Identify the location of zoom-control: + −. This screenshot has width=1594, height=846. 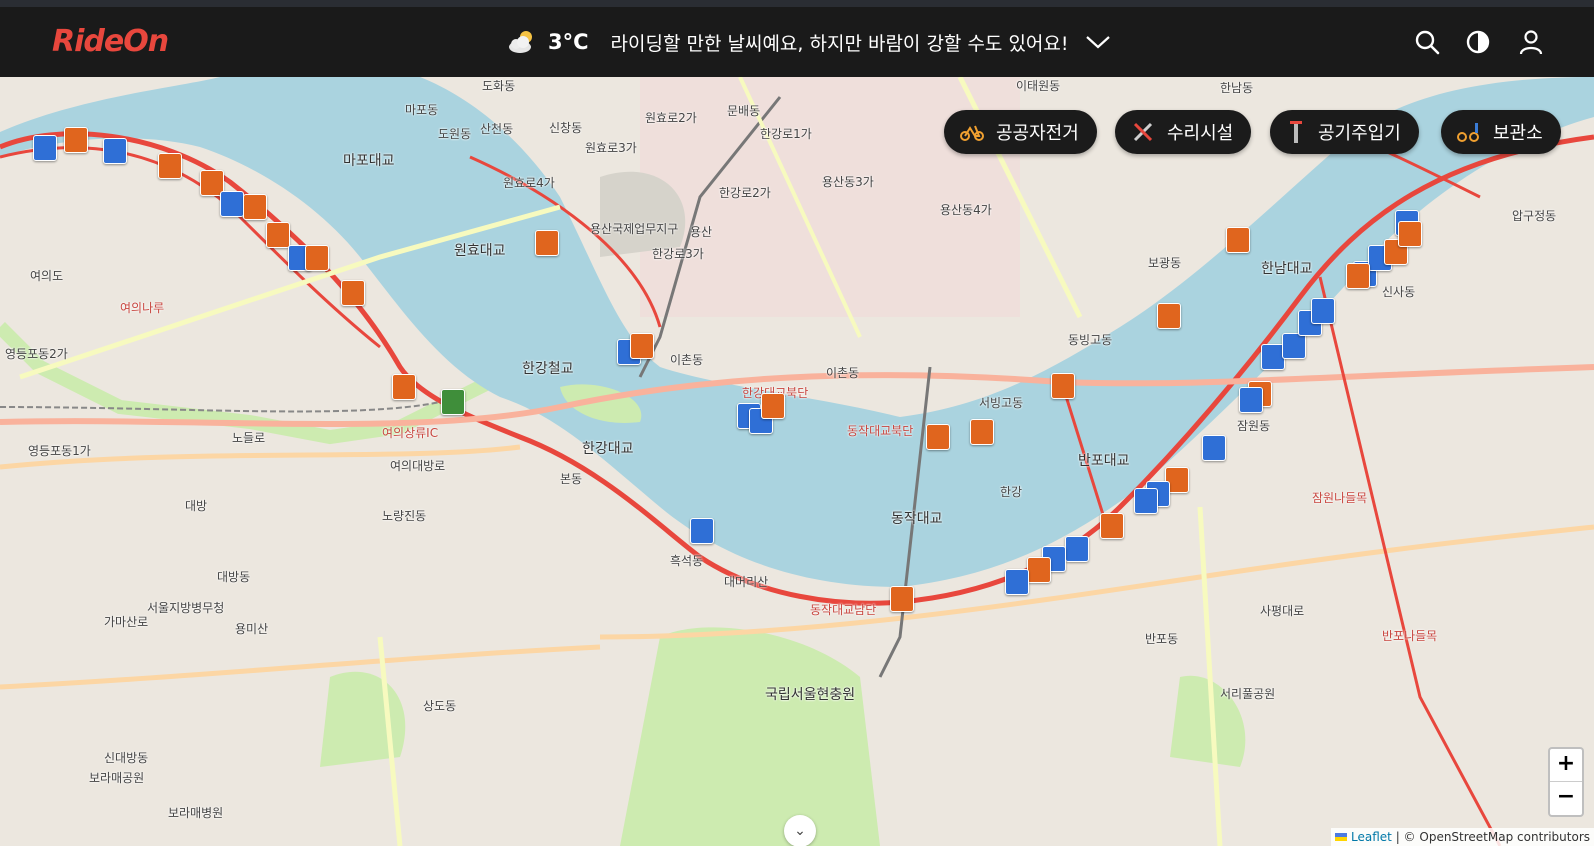
(1566, 782).